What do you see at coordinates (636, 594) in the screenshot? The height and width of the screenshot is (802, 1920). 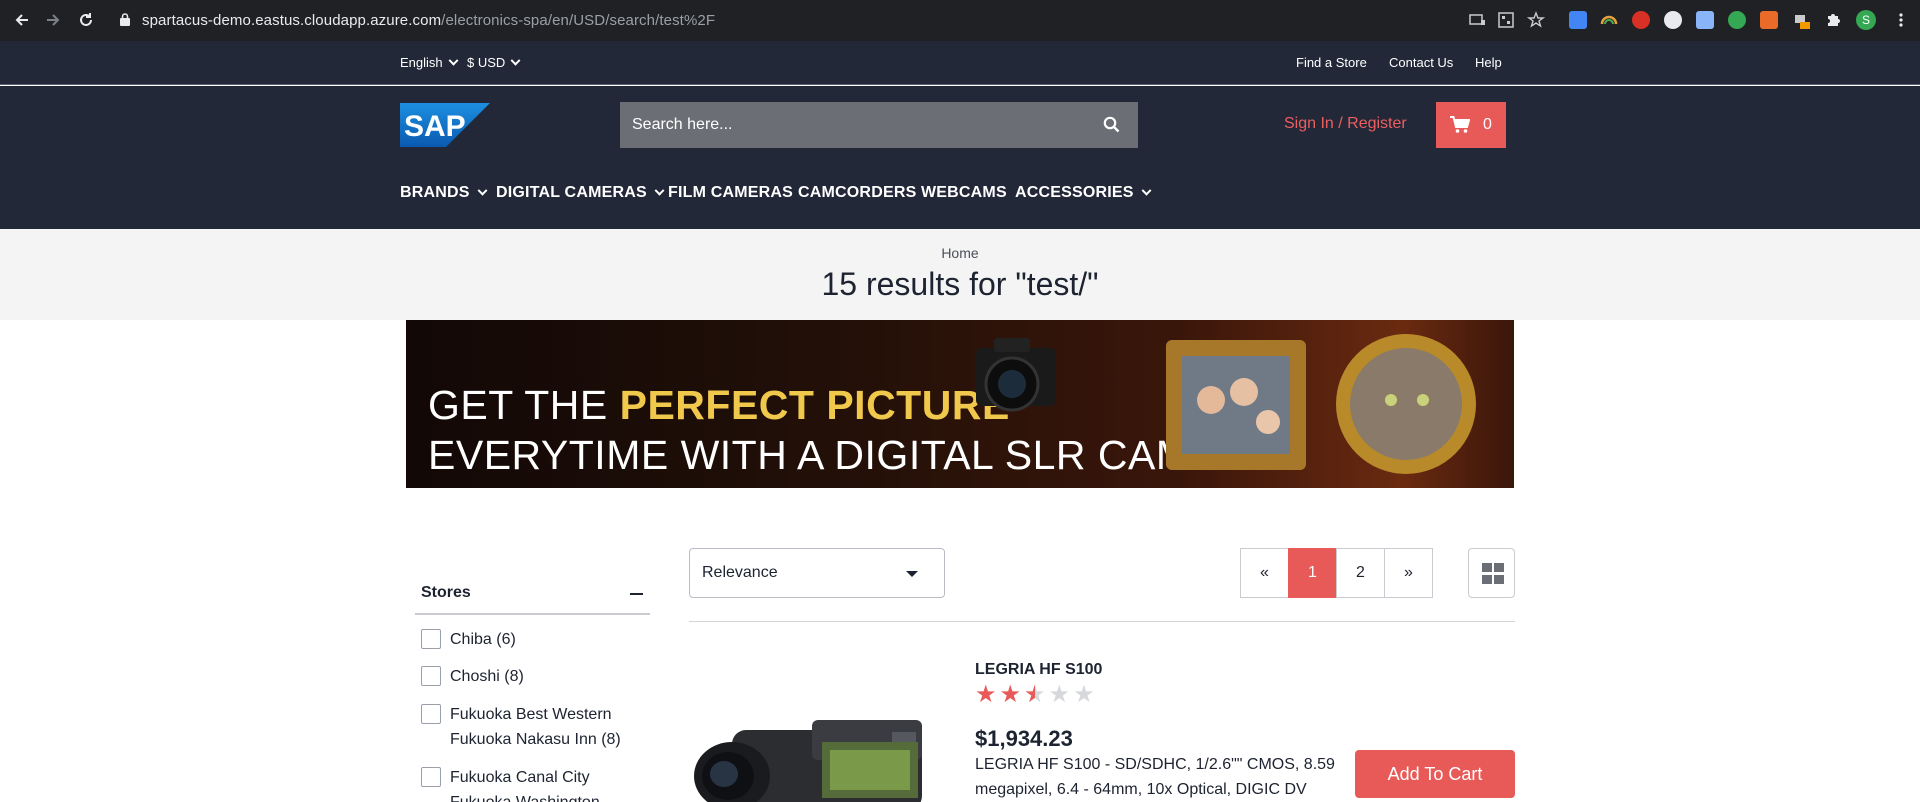 I see `collapse-minus-icon` at bounding box center [636, 594].